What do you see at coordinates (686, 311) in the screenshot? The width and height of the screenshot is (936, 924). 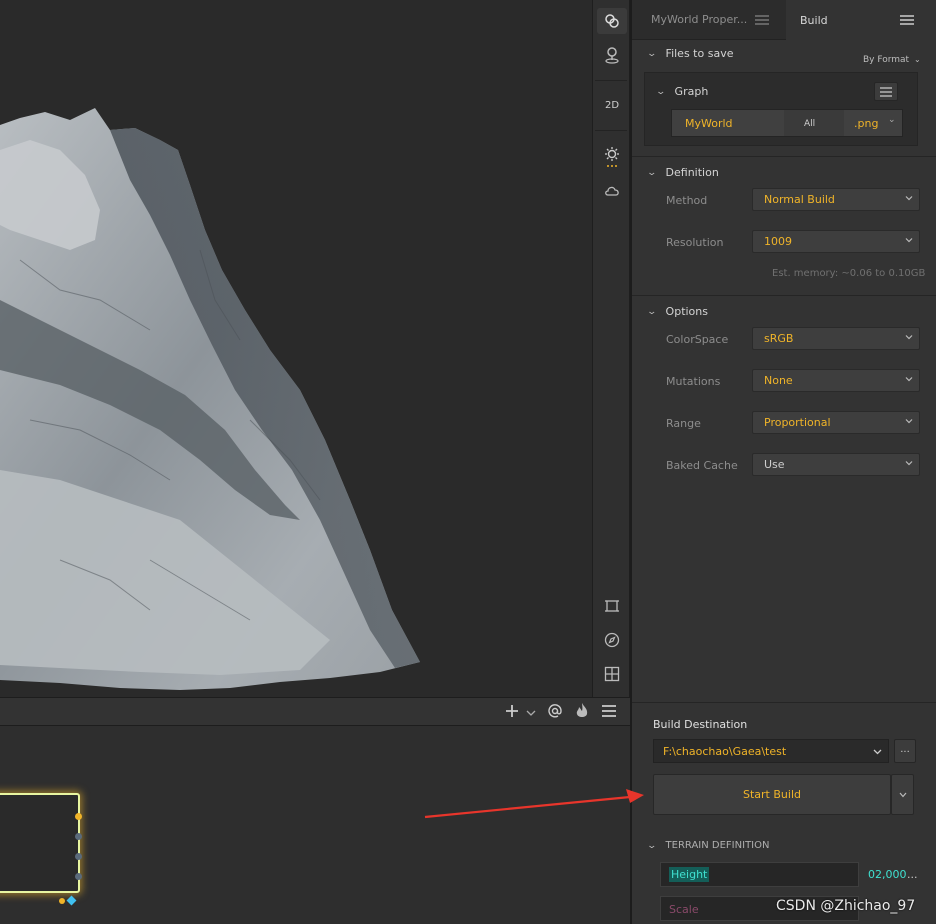 I see `options-title: Options` at bounding box center [686, 311].